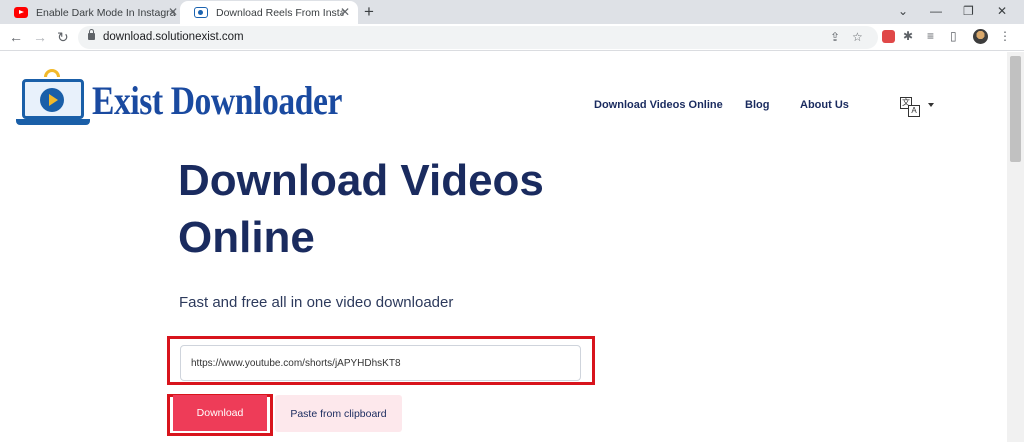 The image size is (1024, 442). What do you see at coordinates (908, 36) in the screenshot?
I see `extensions-puzzle-icon: ✱` at bounding box center [908, 36].